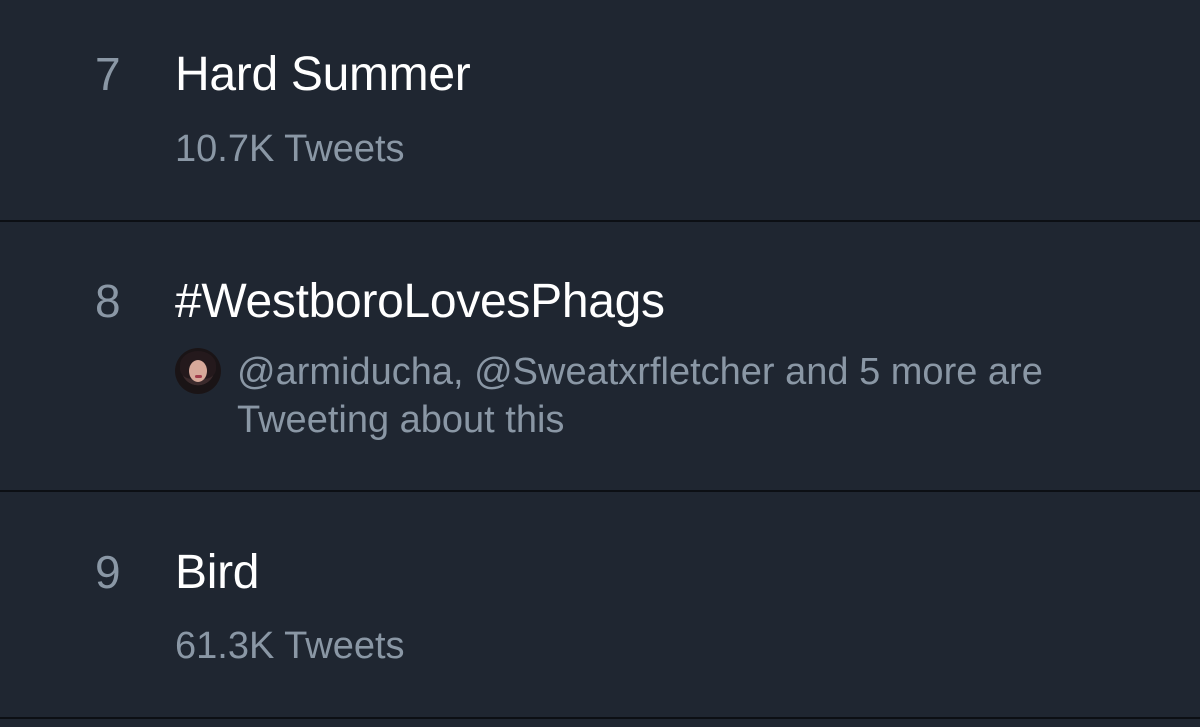  What do you see at coordinates (198, 376) in the screenshot?
I see `avatar-lips` at bounding box center [198, 376].